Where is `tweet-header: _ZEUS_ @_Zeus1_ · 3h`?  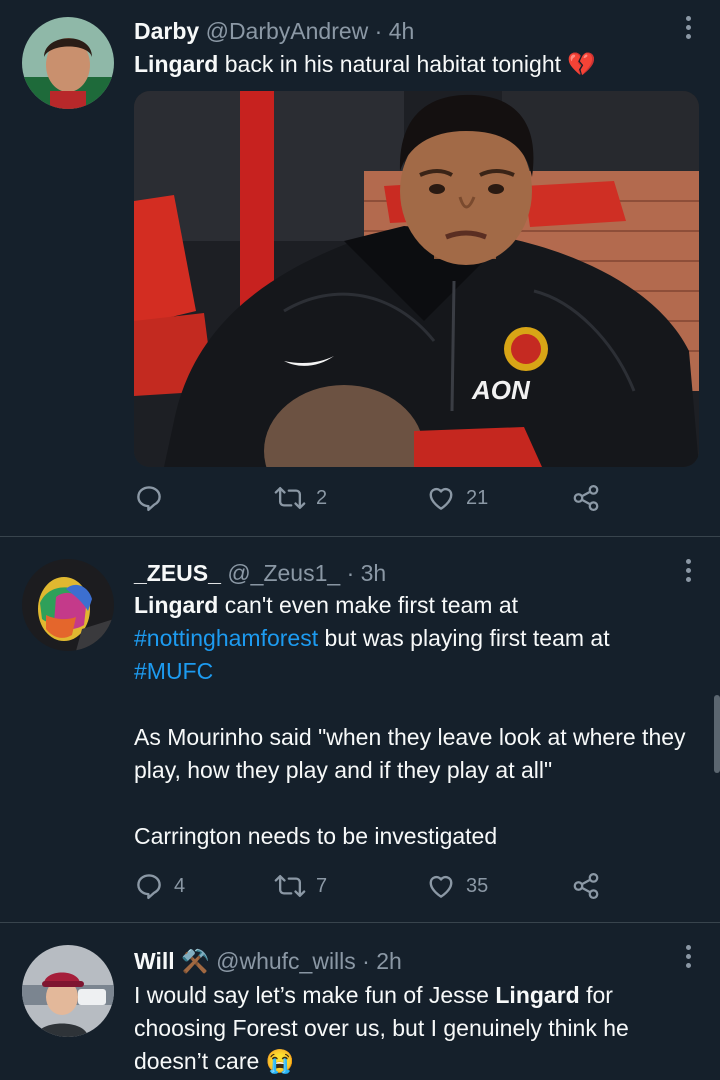
tweet-header: _ZEUS_ @_Zeus1_ · 3h is located at coordinates (260, 573).